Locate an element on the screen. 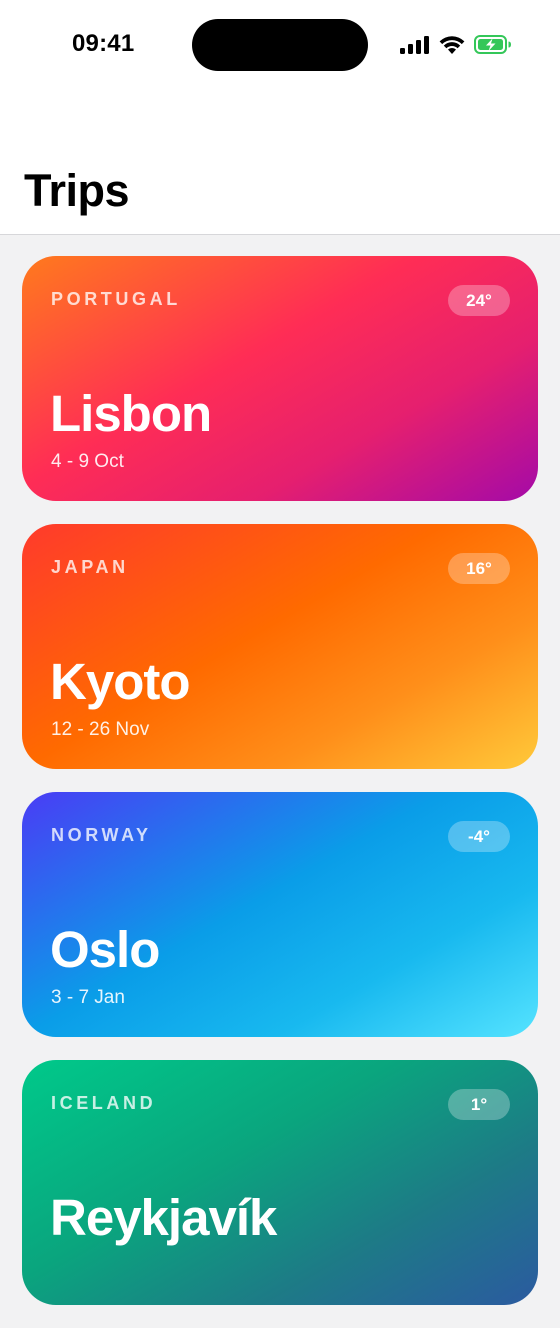  trip-city: Oslo is located at coordinates (105, 949).